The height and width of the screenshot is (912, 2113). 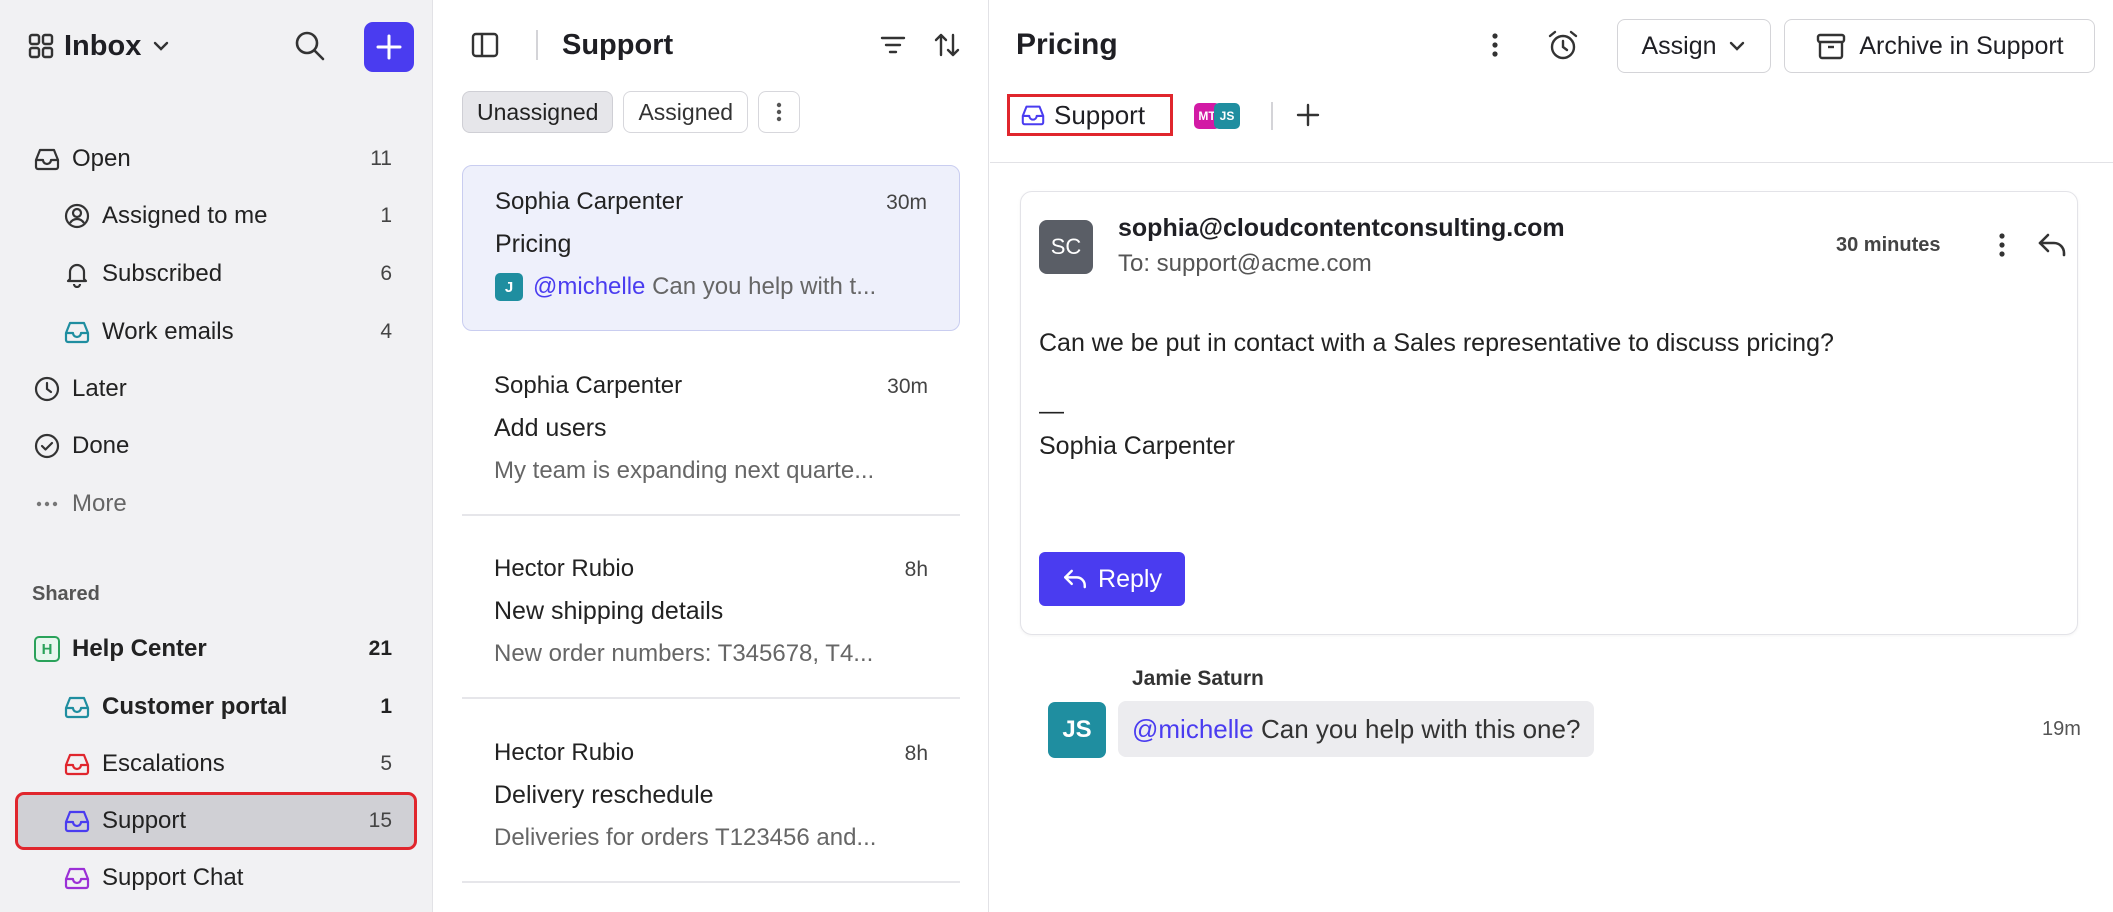 I want to click on sidebar-item-subscribed: Subscribed 6, so click(x=216, y=274).